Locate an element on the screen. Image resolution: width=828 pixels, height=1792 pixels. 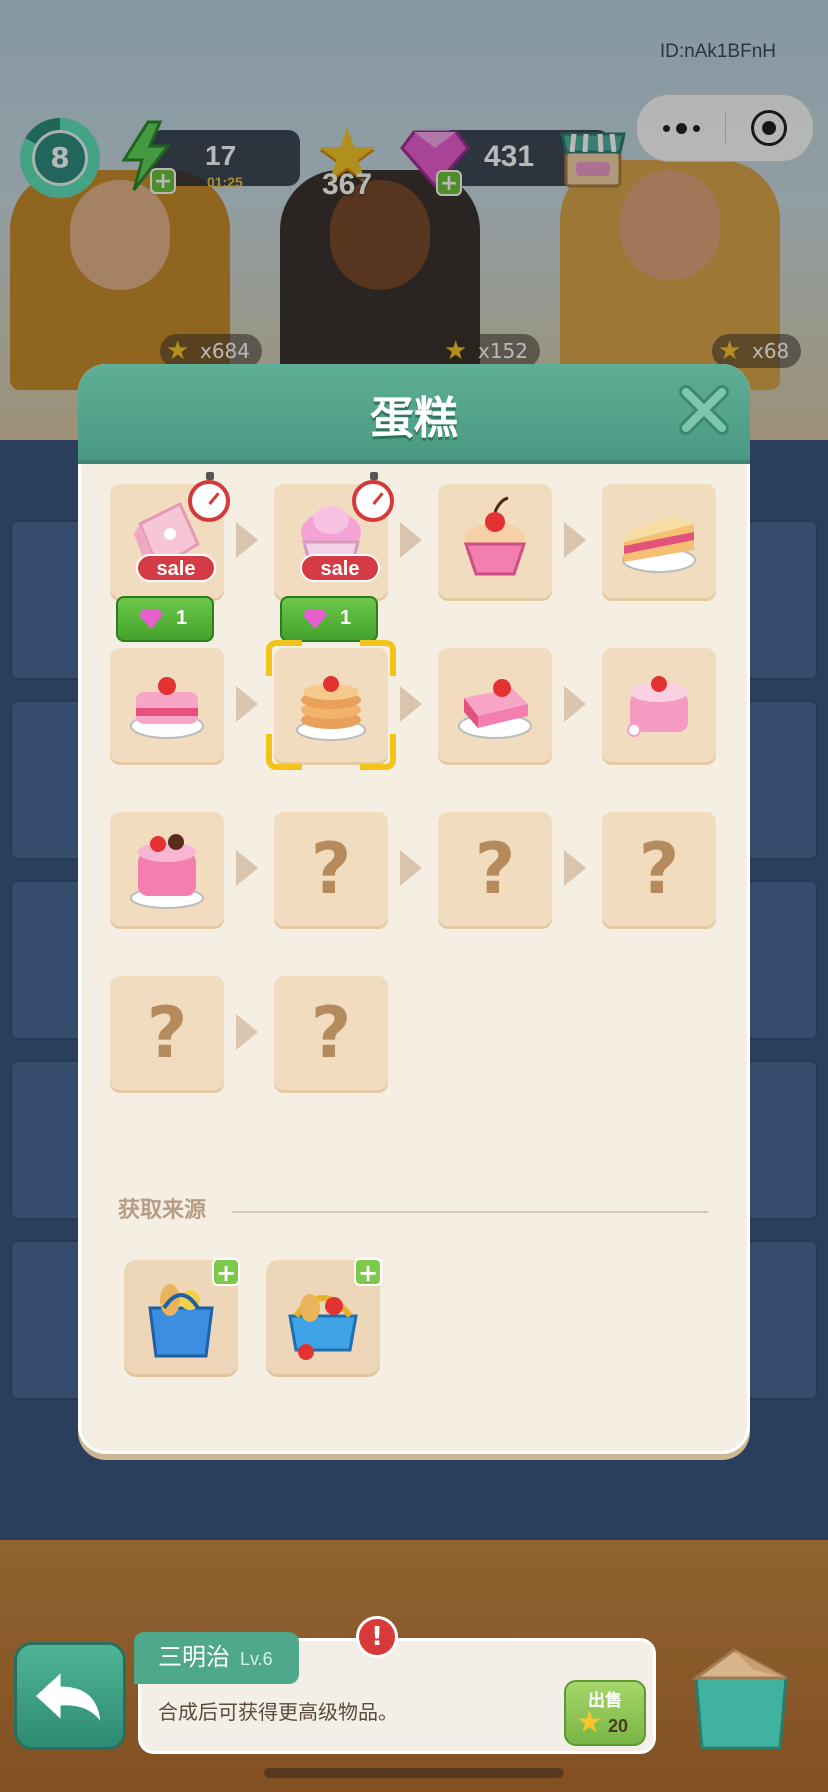
back-button is located at coordinates (70, 1696).